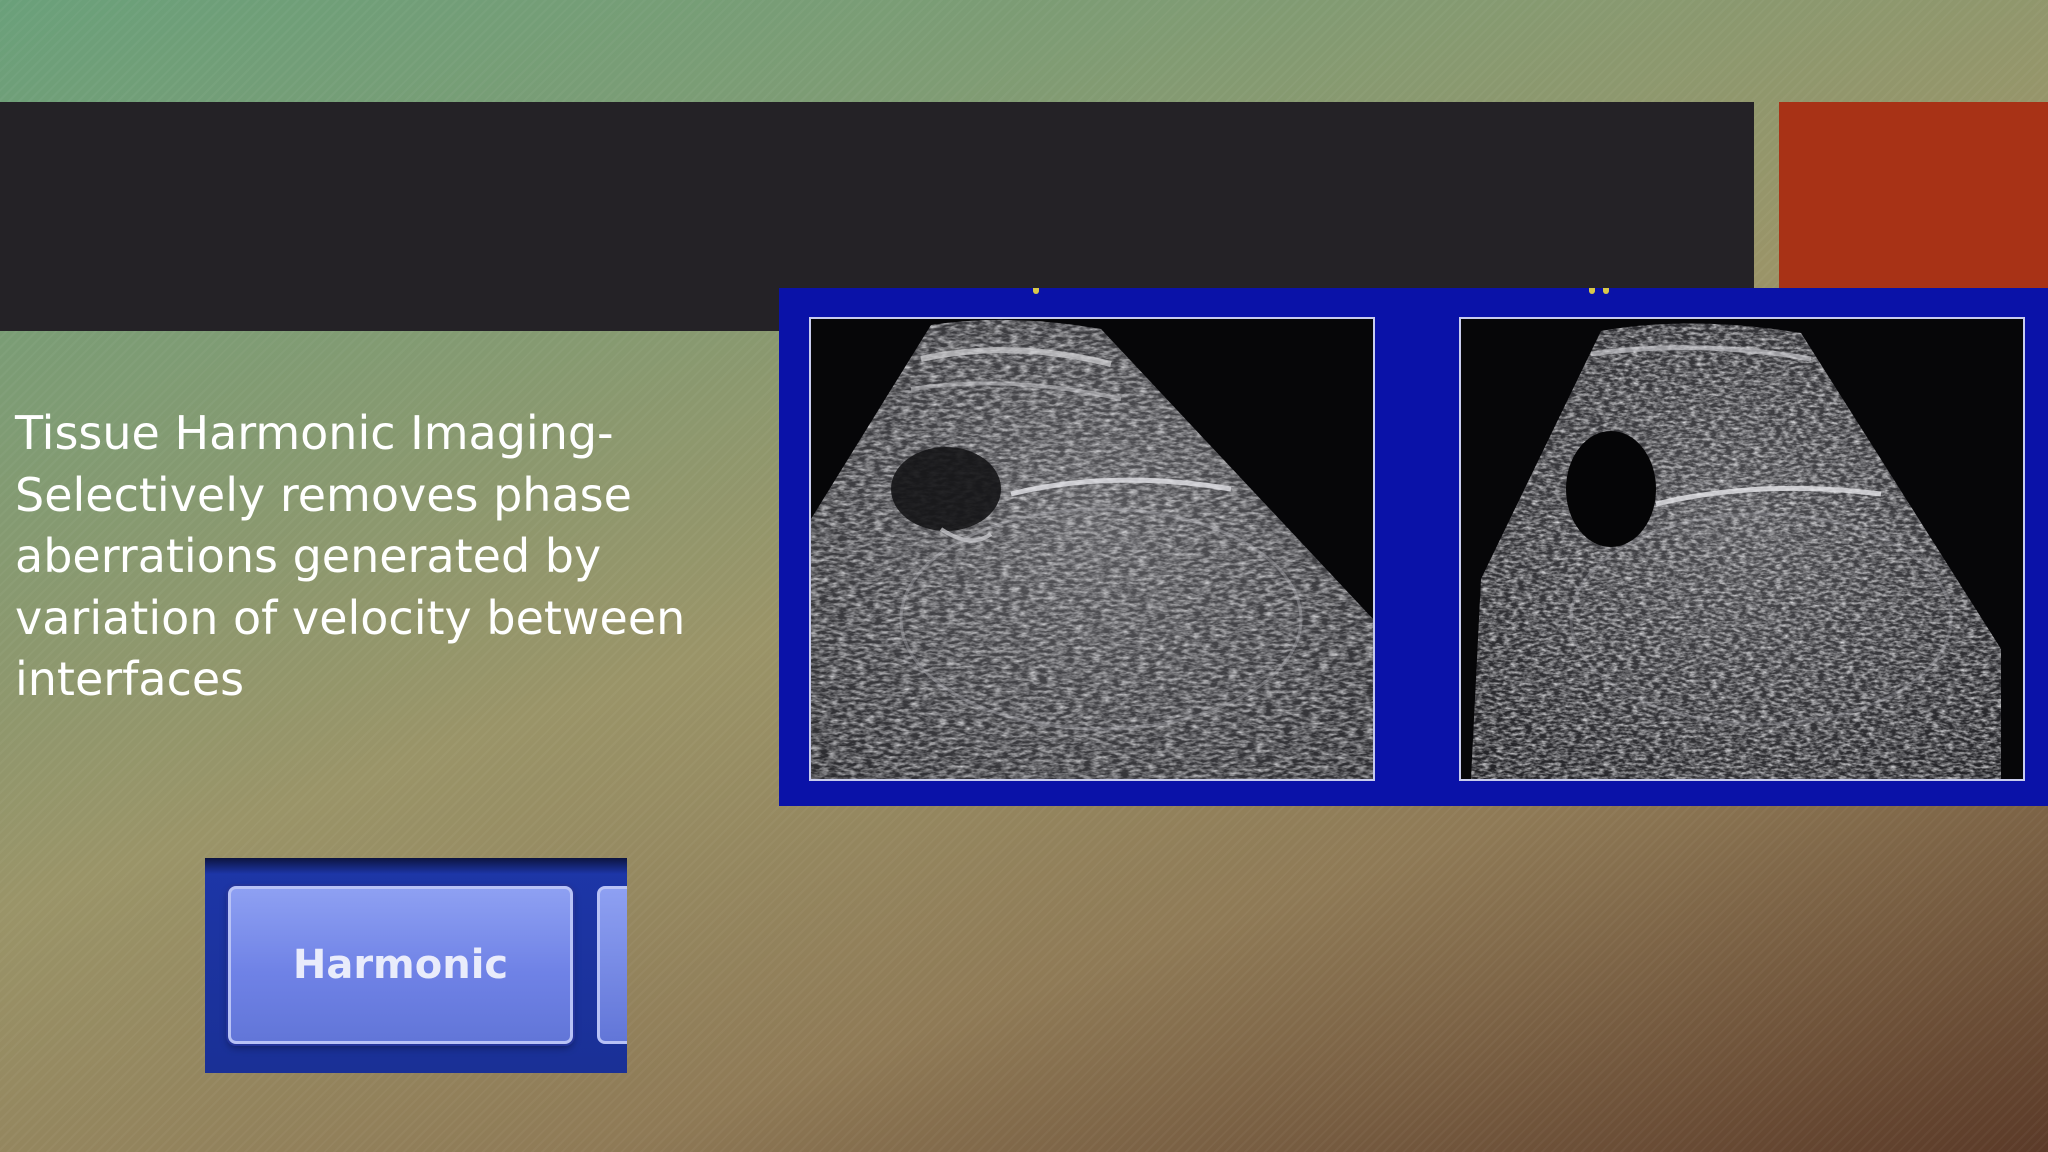 The height and width of the screenshot is (1152, 2048). Describe the element at coordinates (612, 965) in the screenshot. I see `adjacent-button` at that location.